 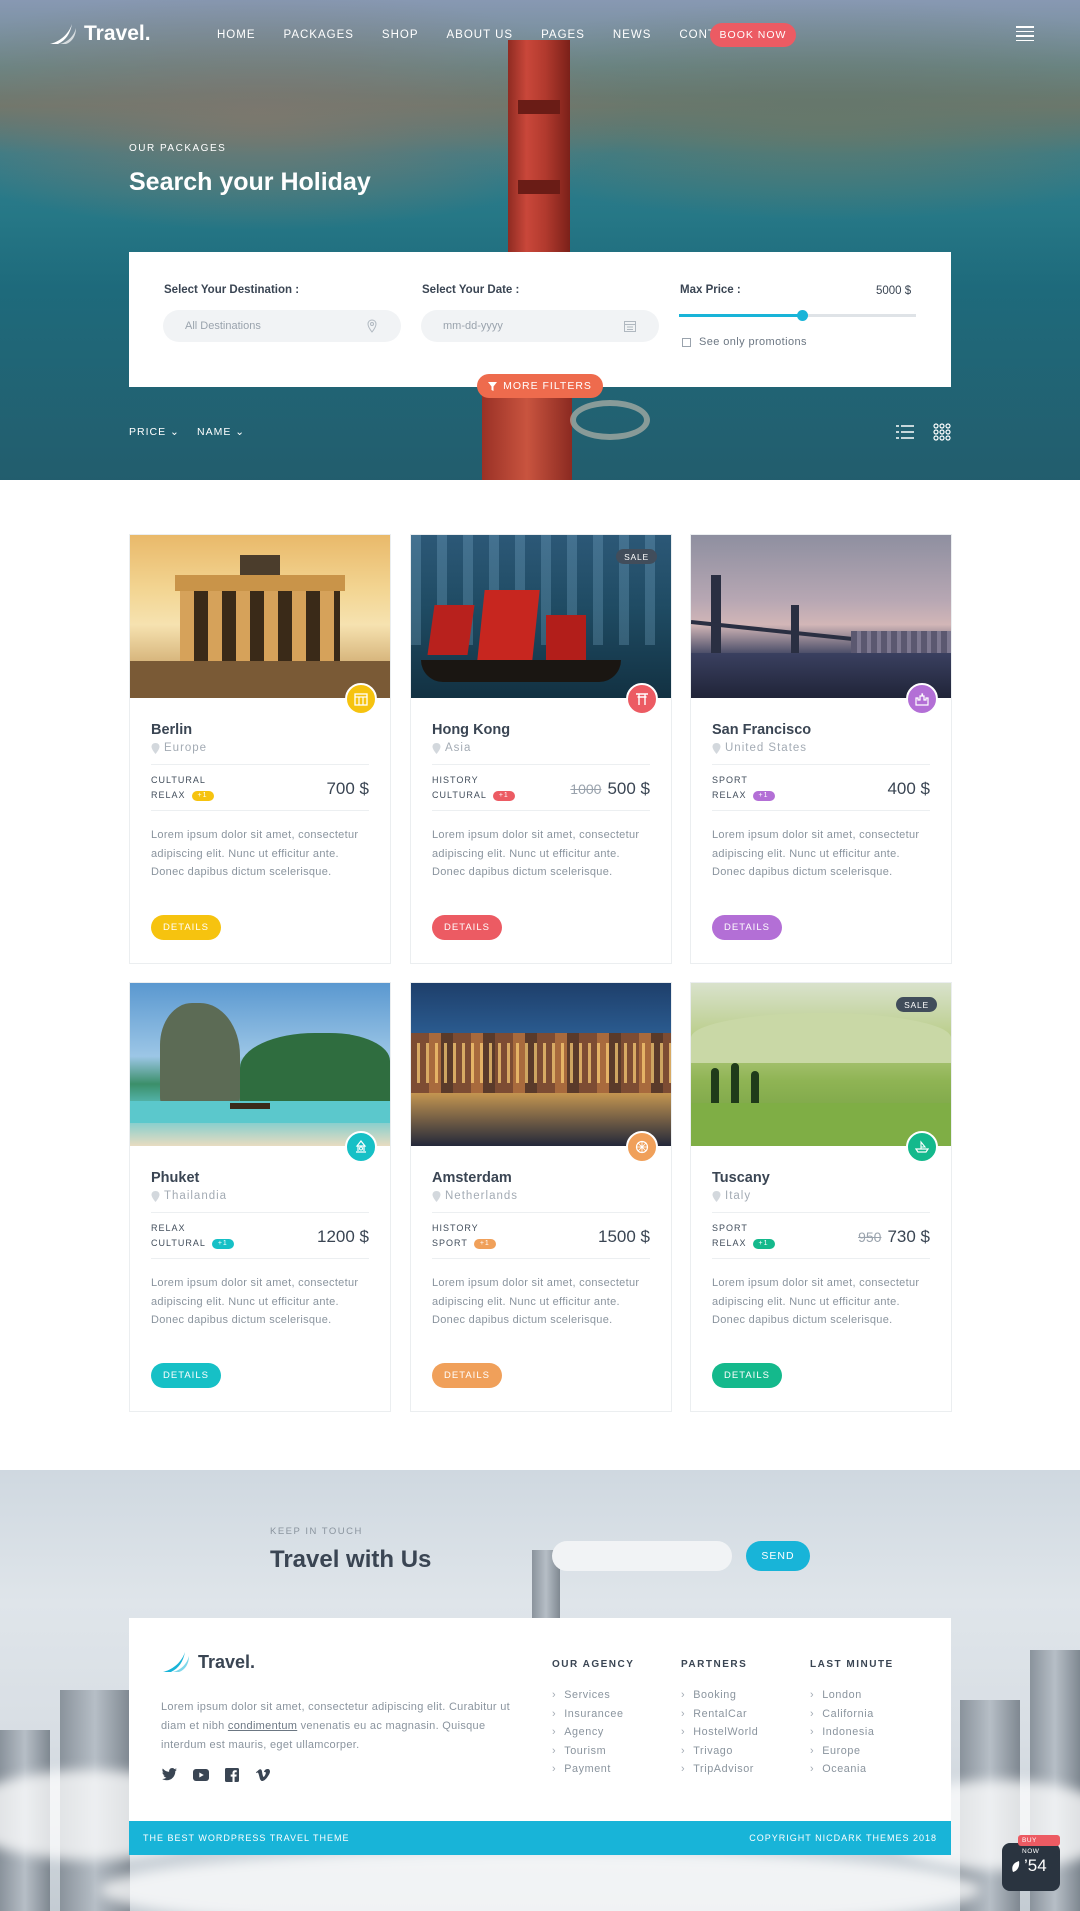 I want to click on footer-link: TripAdvisor, so click(x=719, y=1769).